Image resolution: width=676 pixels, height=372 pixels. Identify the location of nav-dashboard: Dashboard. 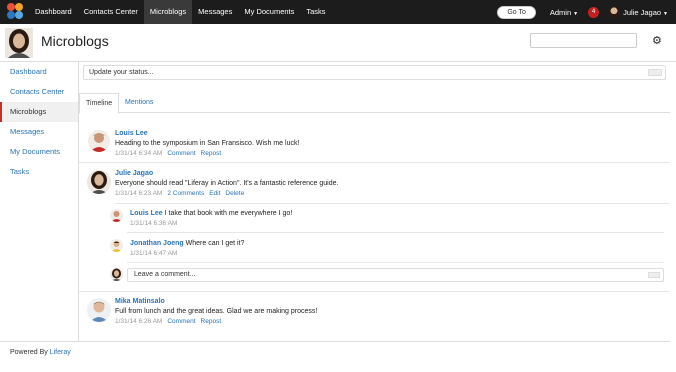
(53, 12).